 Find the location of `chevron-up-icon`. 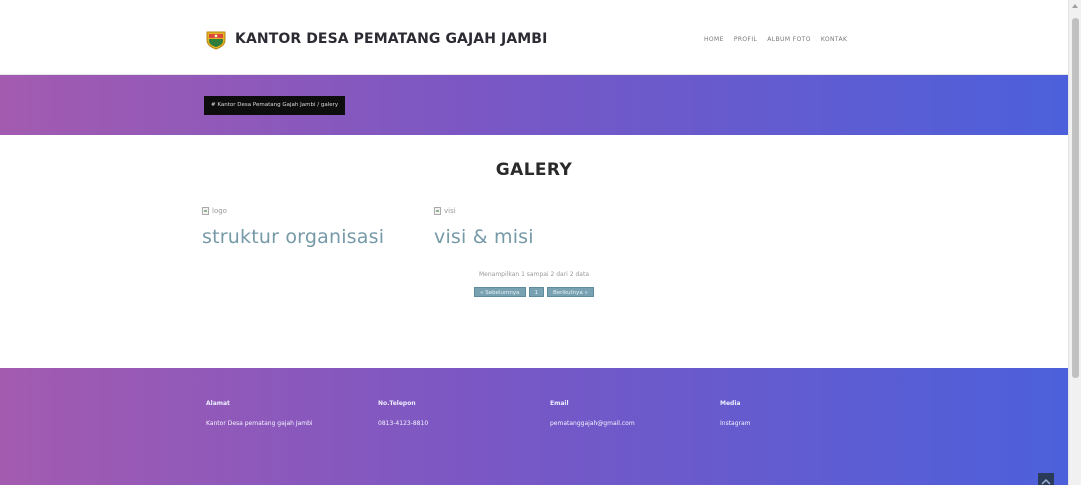

chevron-up-icon is located at coordinates (1046, 481).